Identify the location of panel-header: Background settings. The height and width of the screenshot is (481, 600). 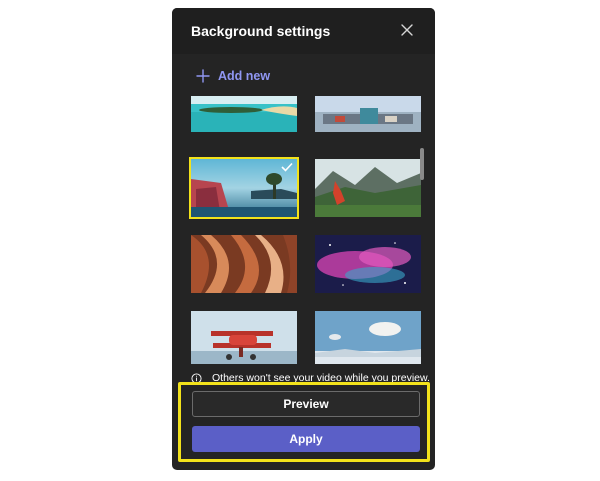
(303, 31).